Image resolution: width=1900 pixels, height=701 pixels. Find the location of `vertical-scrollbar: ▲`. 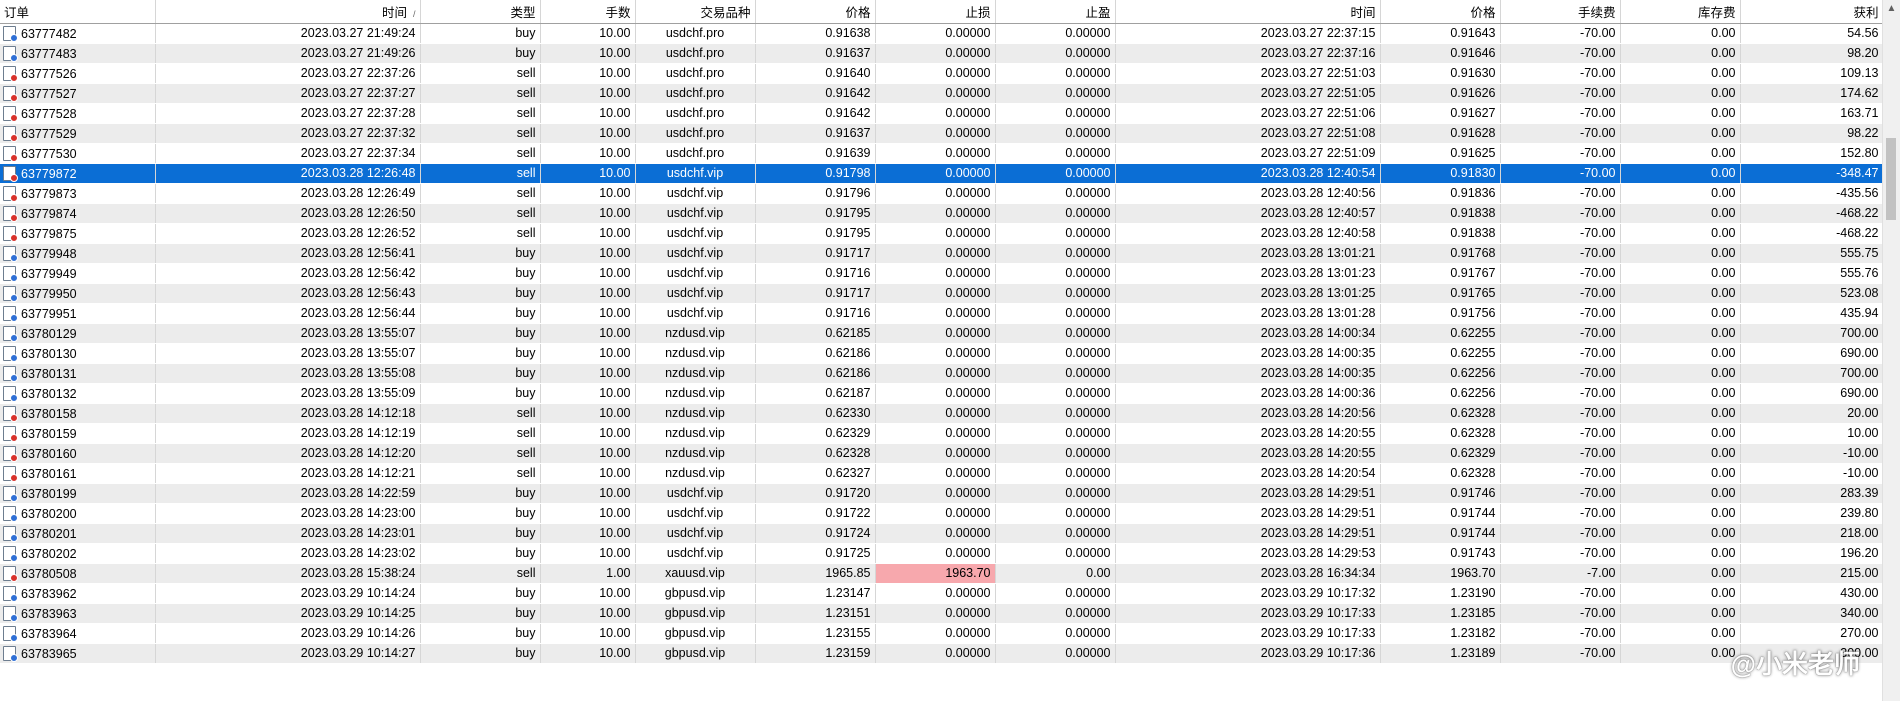

vertical-scrollbar: ▲ is located at coordinates (1891, 350).